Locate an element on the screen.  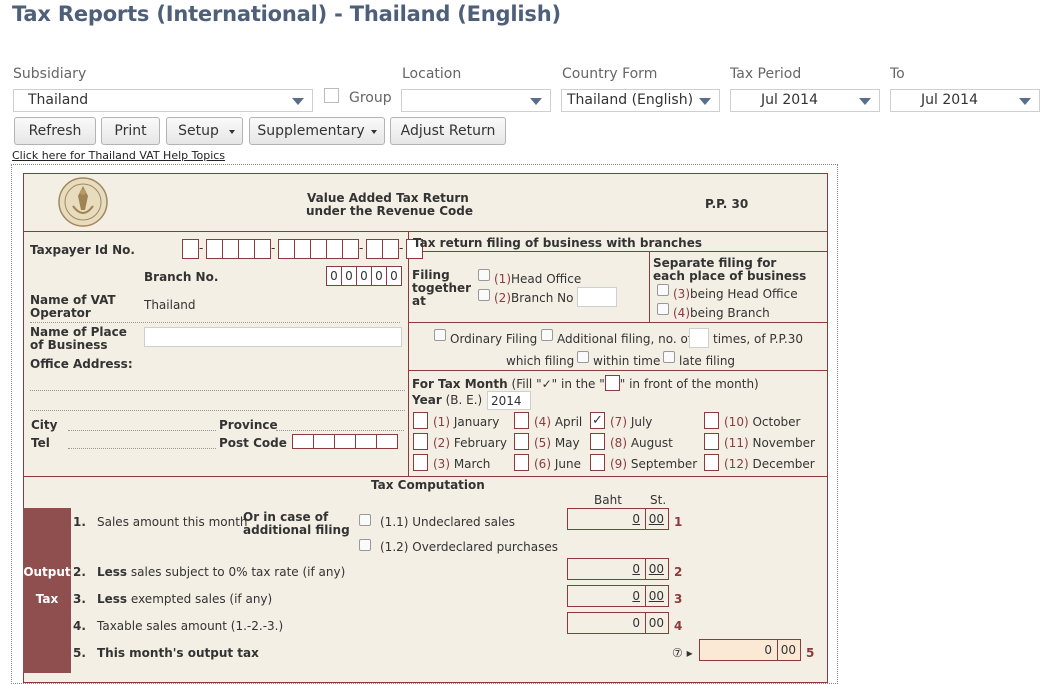
overdeclared-purchases-label: (1.2) Overdeclared purchases is located at coordinates (469, 547).